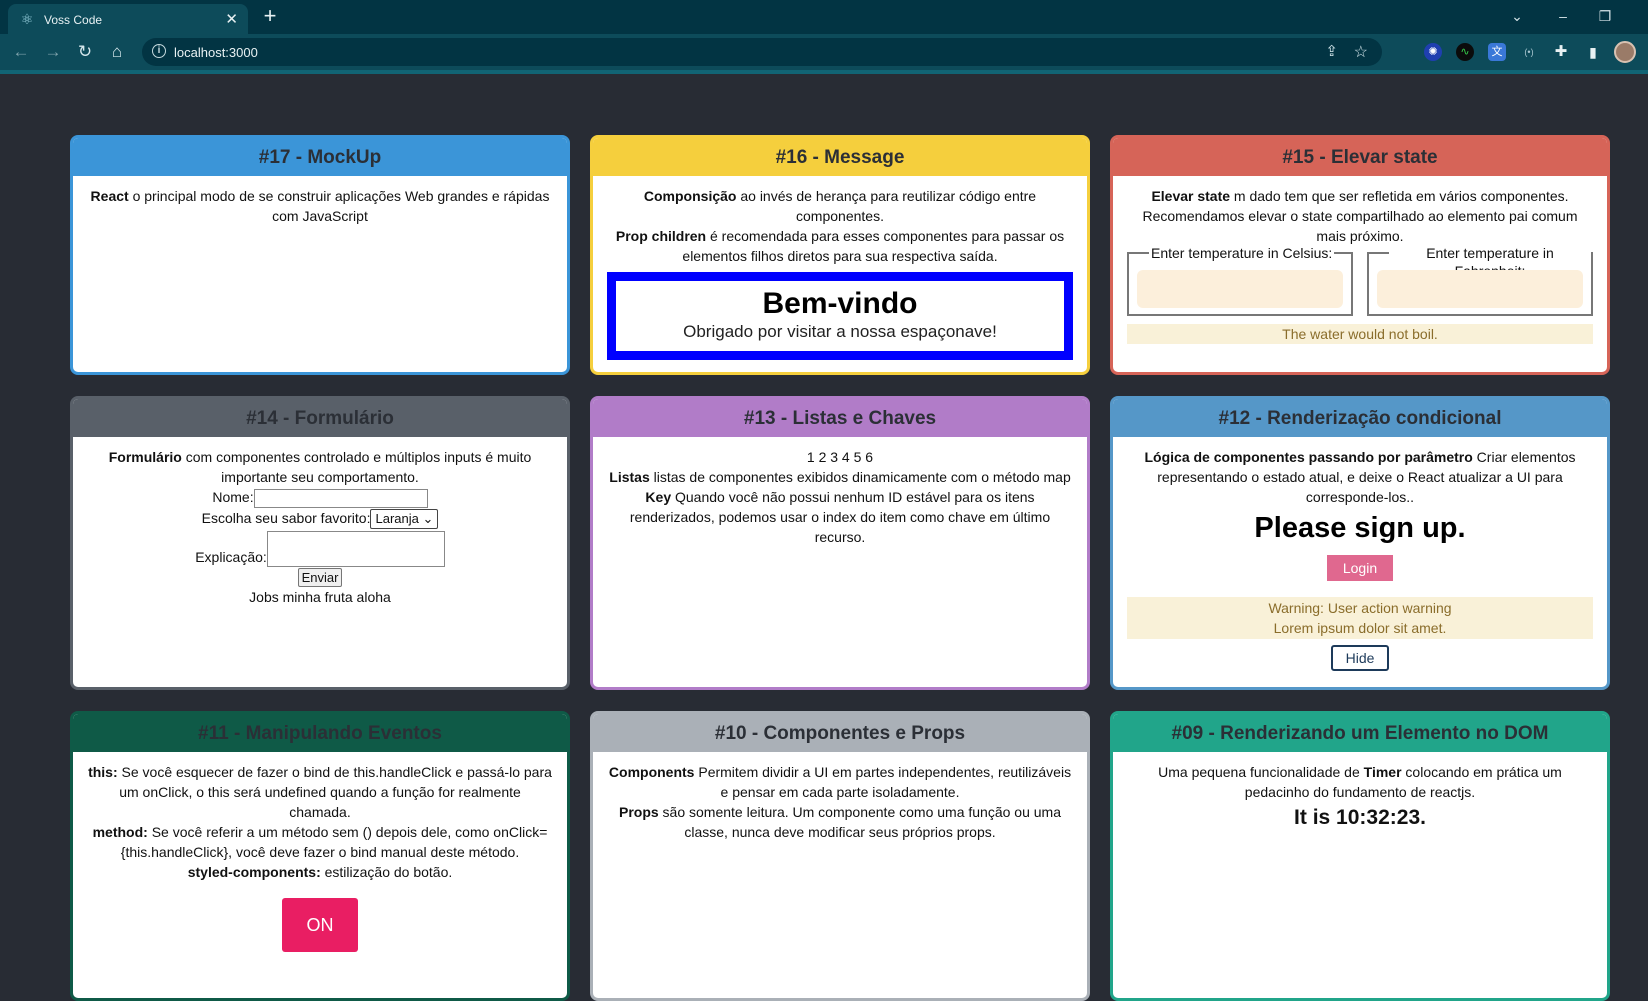  What do you see at coordinates (1529, 52) in the screenshot?
I see `extension-radio-icon: (•)` at bounding box center [1529, 52].